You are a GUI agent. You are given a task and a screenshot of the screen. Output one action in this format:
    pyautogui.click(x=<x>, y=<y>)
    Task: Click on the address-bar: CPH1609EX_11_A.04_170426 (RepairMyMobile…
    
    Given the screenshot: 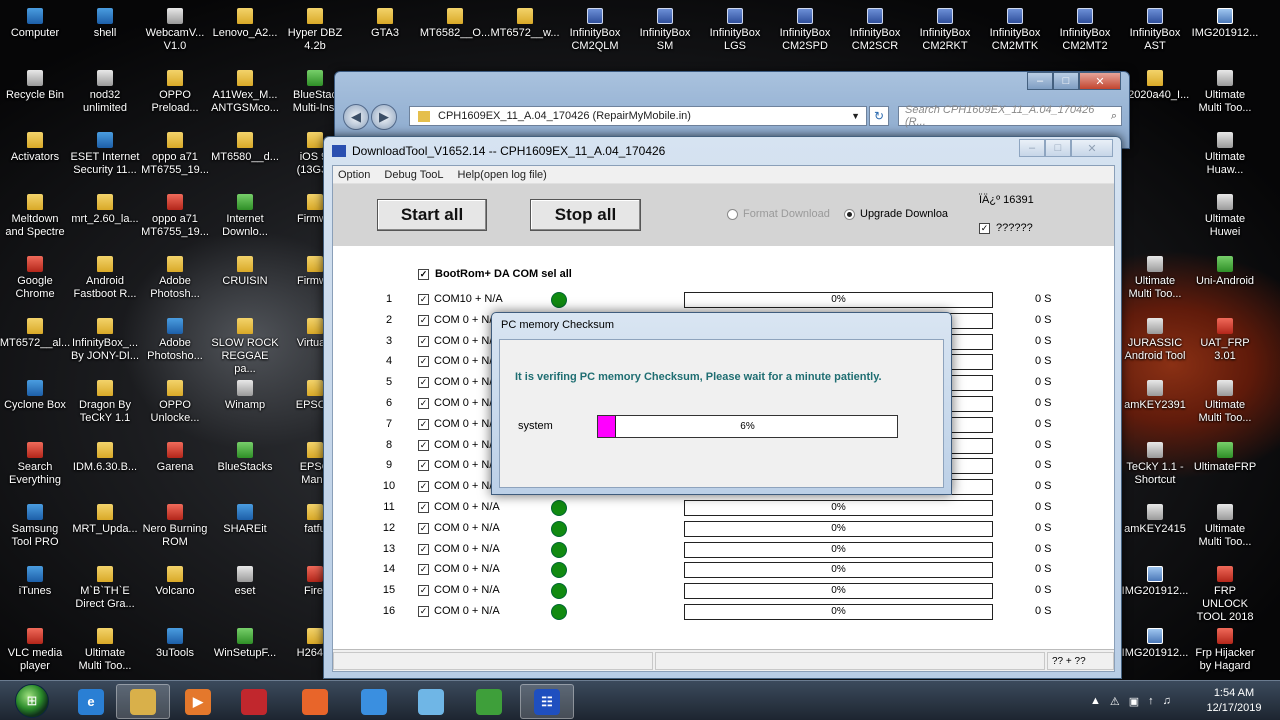 What is the action you would take?
    pyautogui.click(x=638, y=116)
    